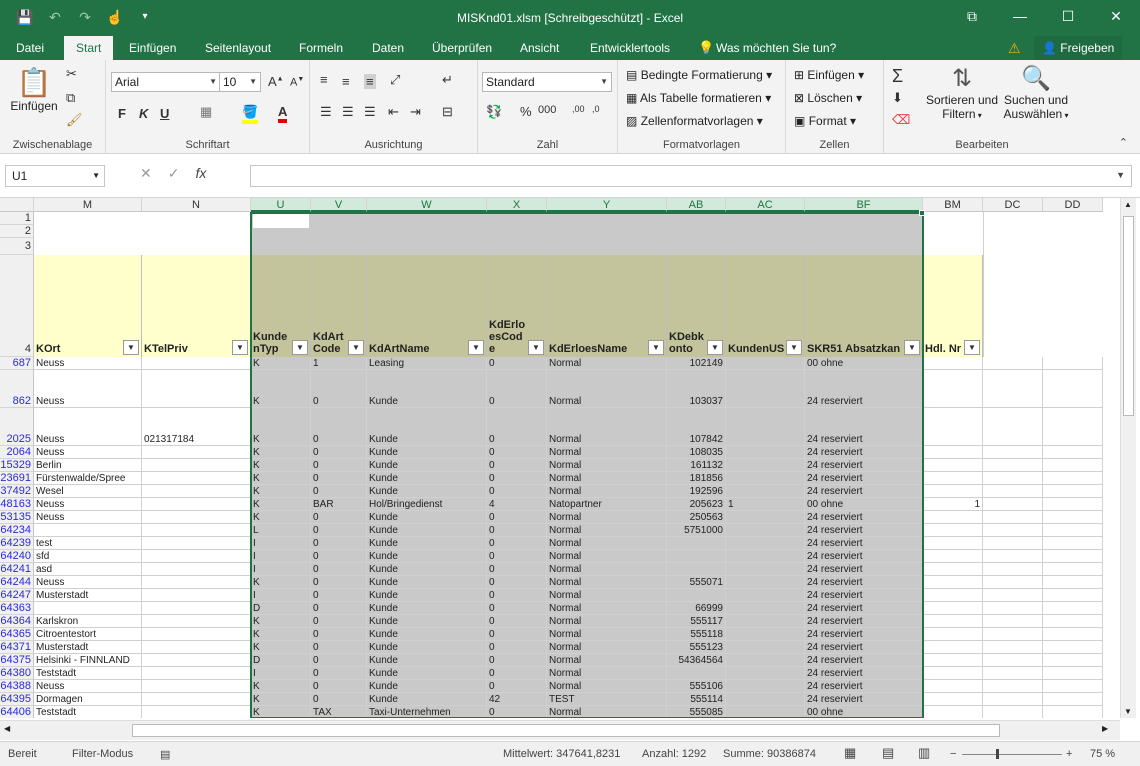  Describe the element at coordinates (131, 347) in the screenshot. I see `filter-dropdown-icon: ▼` at that location.